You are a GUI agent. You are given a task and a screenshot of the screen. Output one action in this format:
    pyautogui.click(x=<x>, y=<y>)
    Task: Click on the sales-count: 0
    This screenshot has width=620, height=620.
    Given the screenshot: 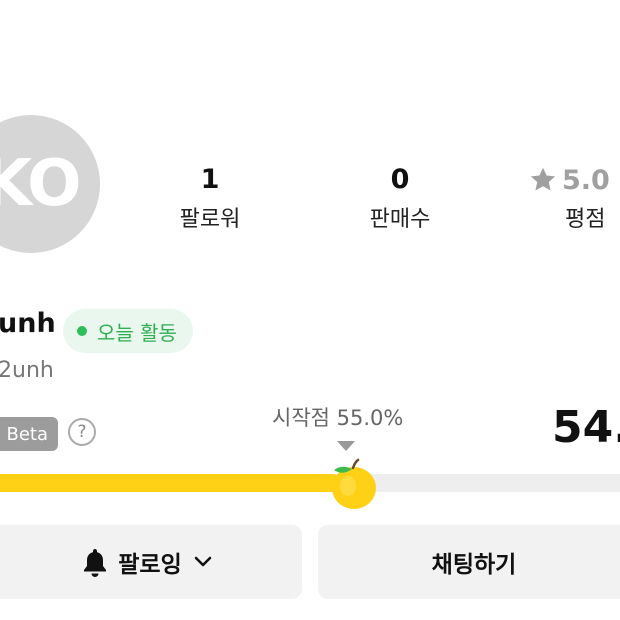 What is the action you would take?
    pyautogui.click(x=400, y=179)
    